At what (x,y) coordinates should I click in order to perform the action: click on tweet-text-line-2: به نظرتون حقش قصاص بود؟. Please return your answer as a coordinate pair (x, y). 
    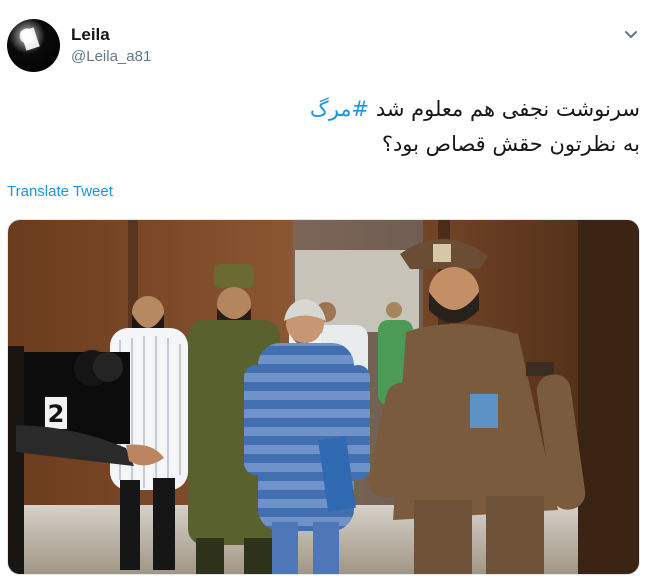
    Looking at the image, I should click on (510, 144).